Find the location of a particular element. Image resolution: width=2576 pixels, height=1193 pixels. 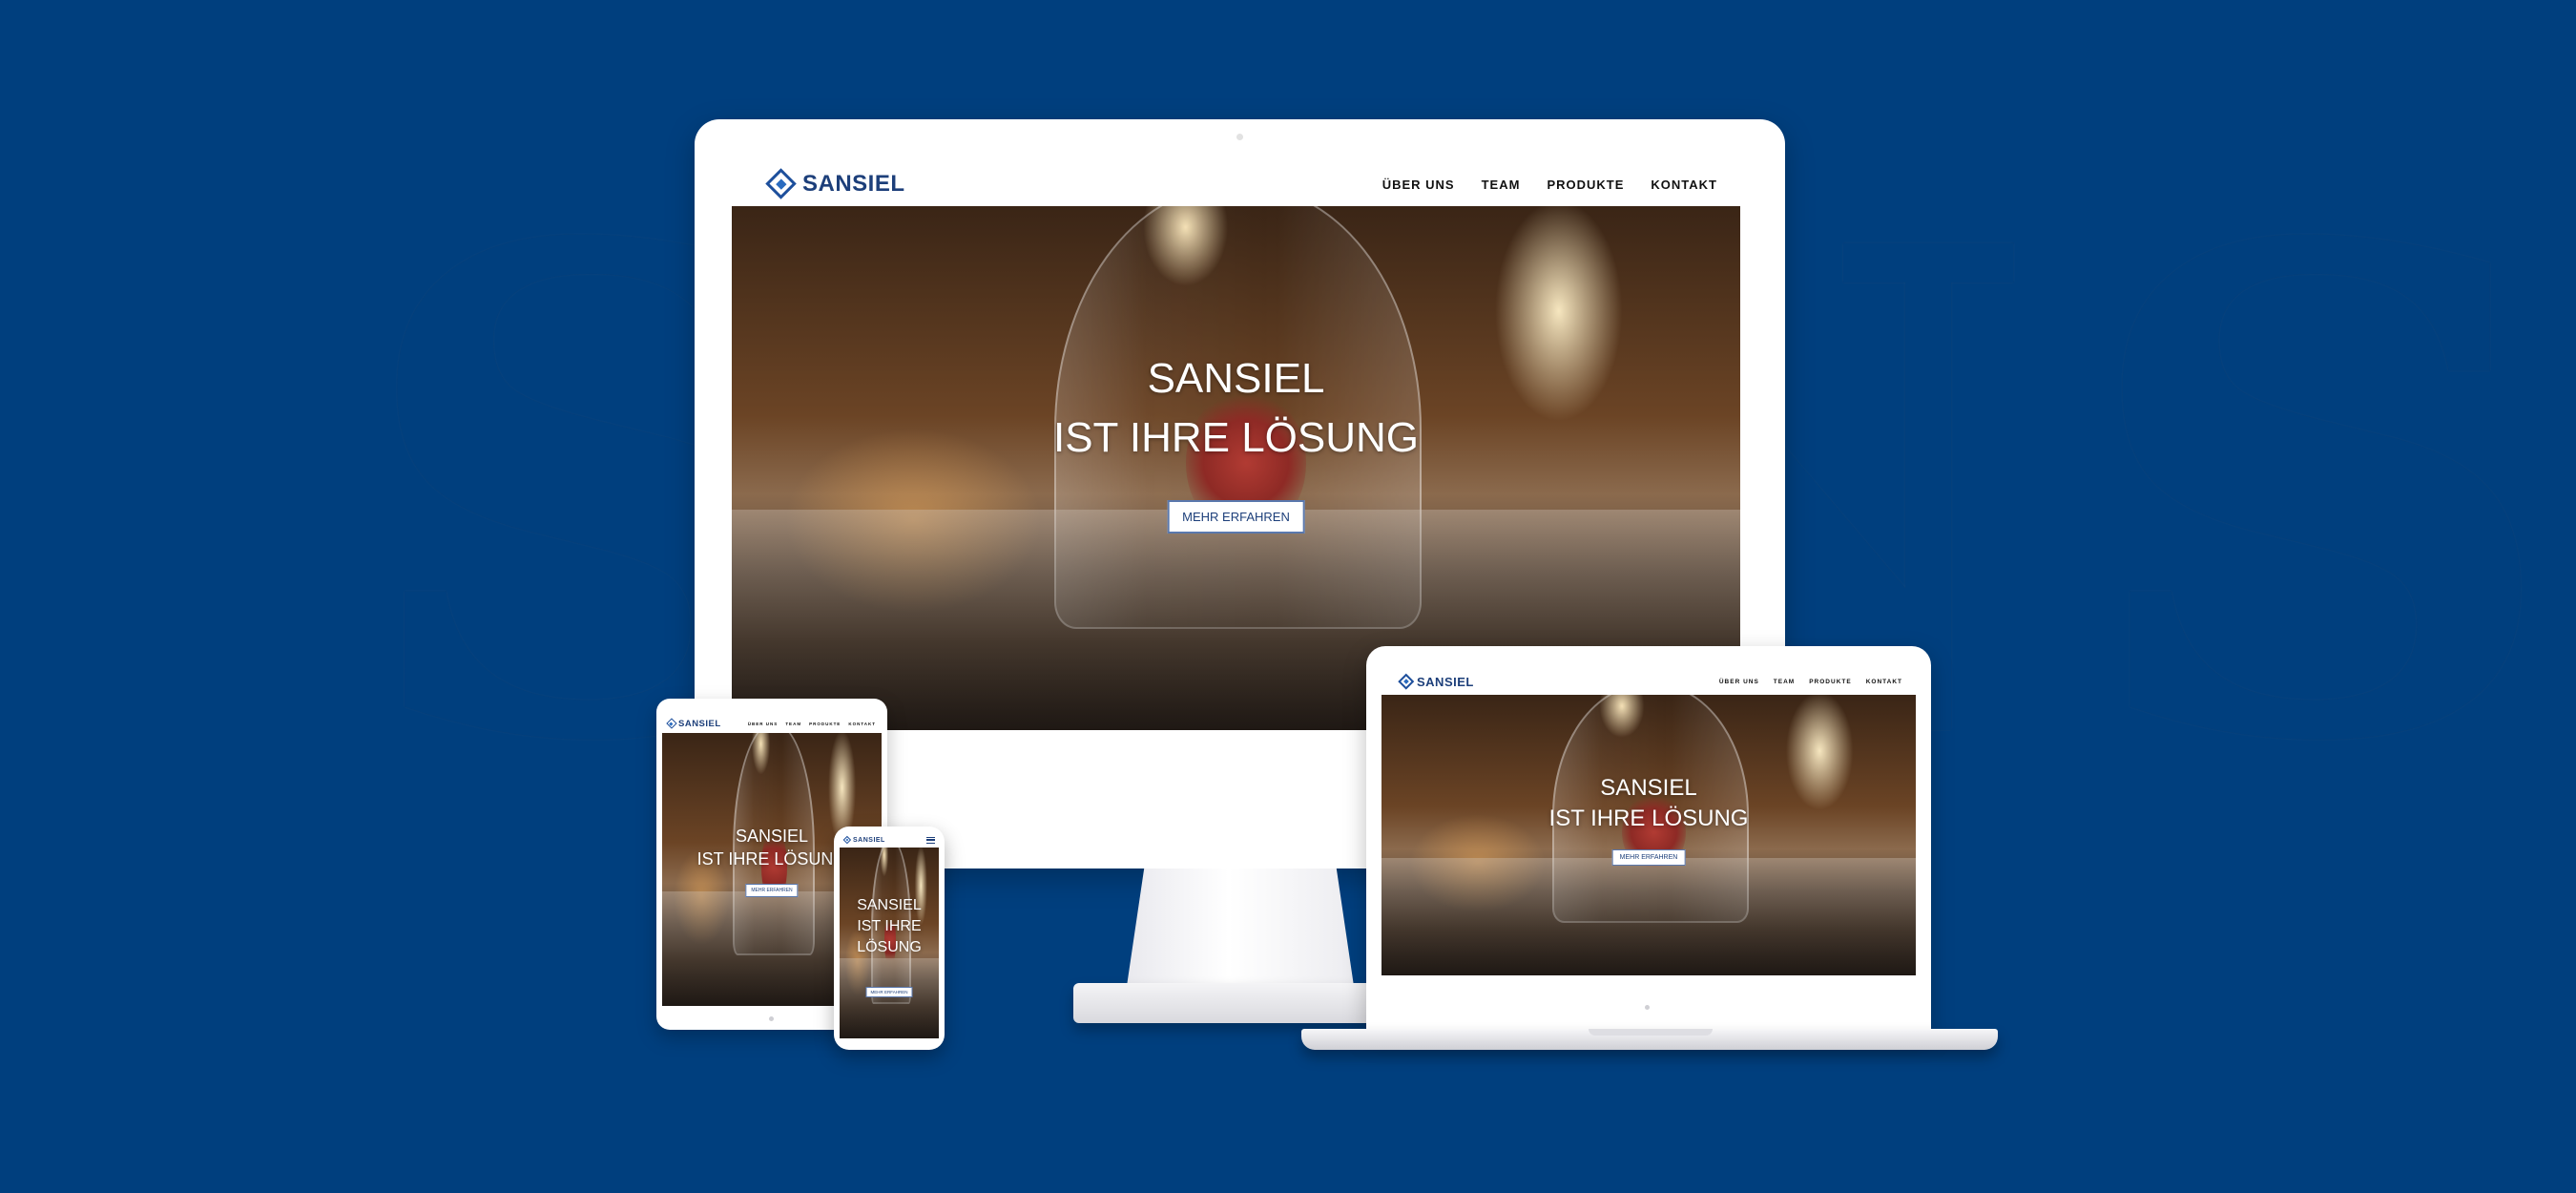

laptop-notch is located at coordinates (1651, 1032).